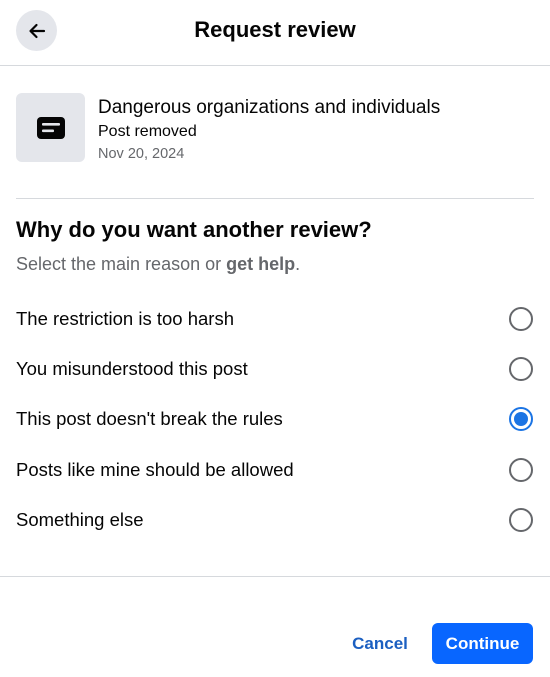 Image resolution: width=550 pixels, height=677 pixels. Describe the element at coordinates (149, 418) in the screenshot. I see `option-label: This post doesn't break the rules` at that location.